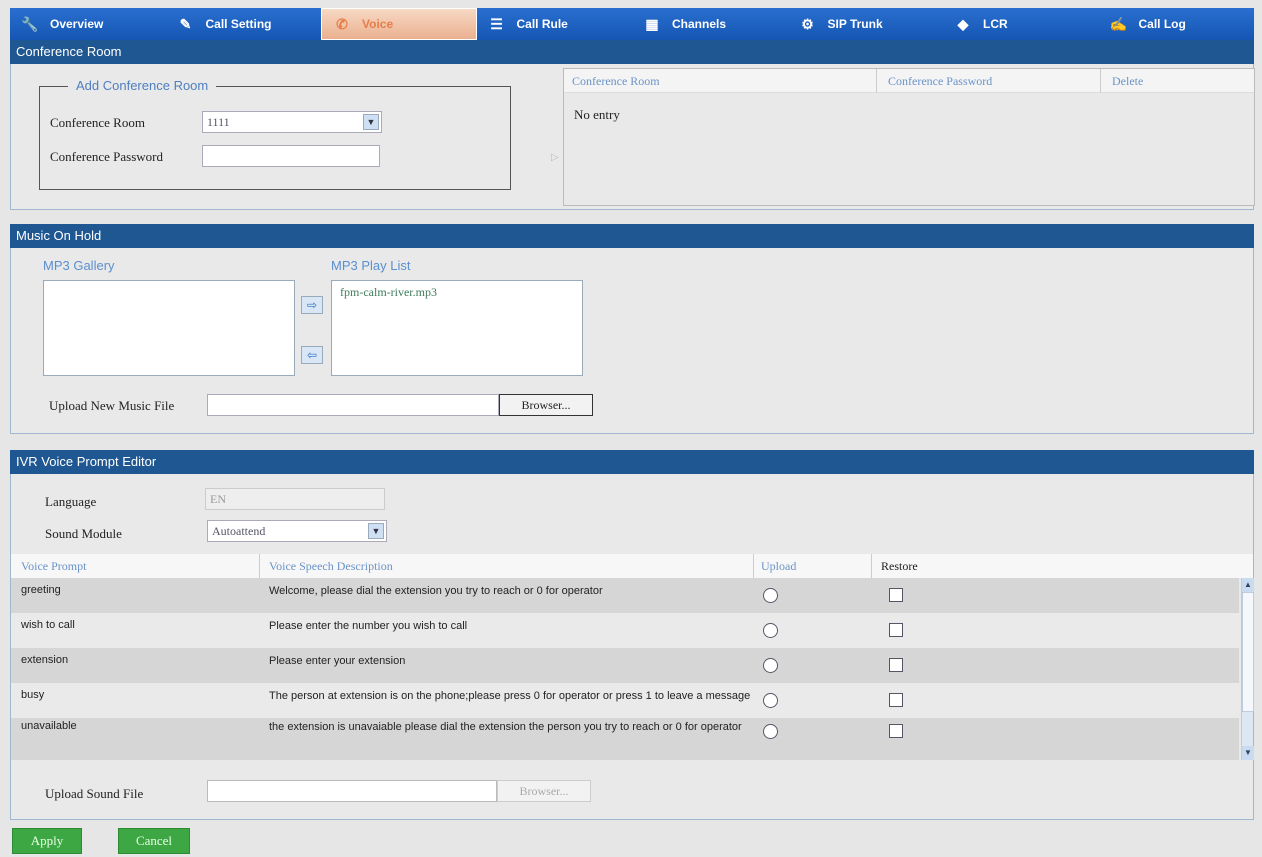 Image resolution: width=1262 pixels, height=857 pixels. I want to click on tab-label: Voice, so click(378, 24).